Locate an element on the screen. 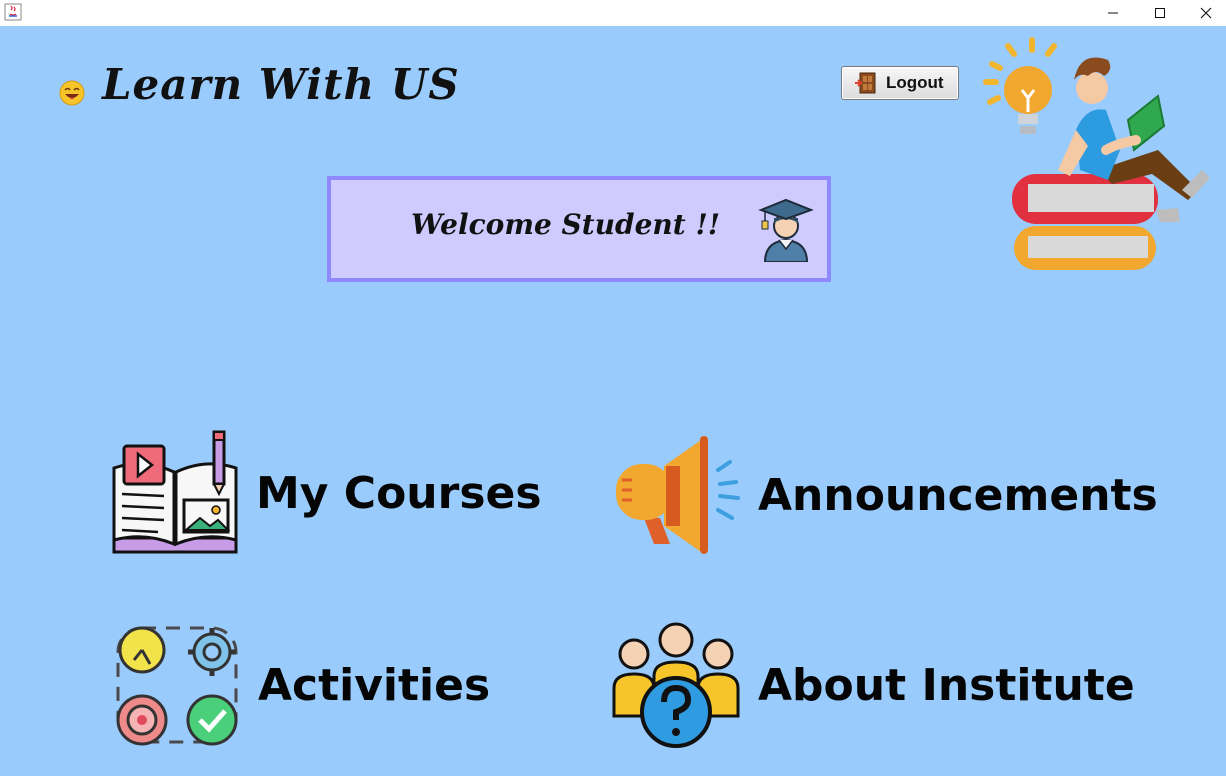  maximize-button is located at coordinates (1160, 13).